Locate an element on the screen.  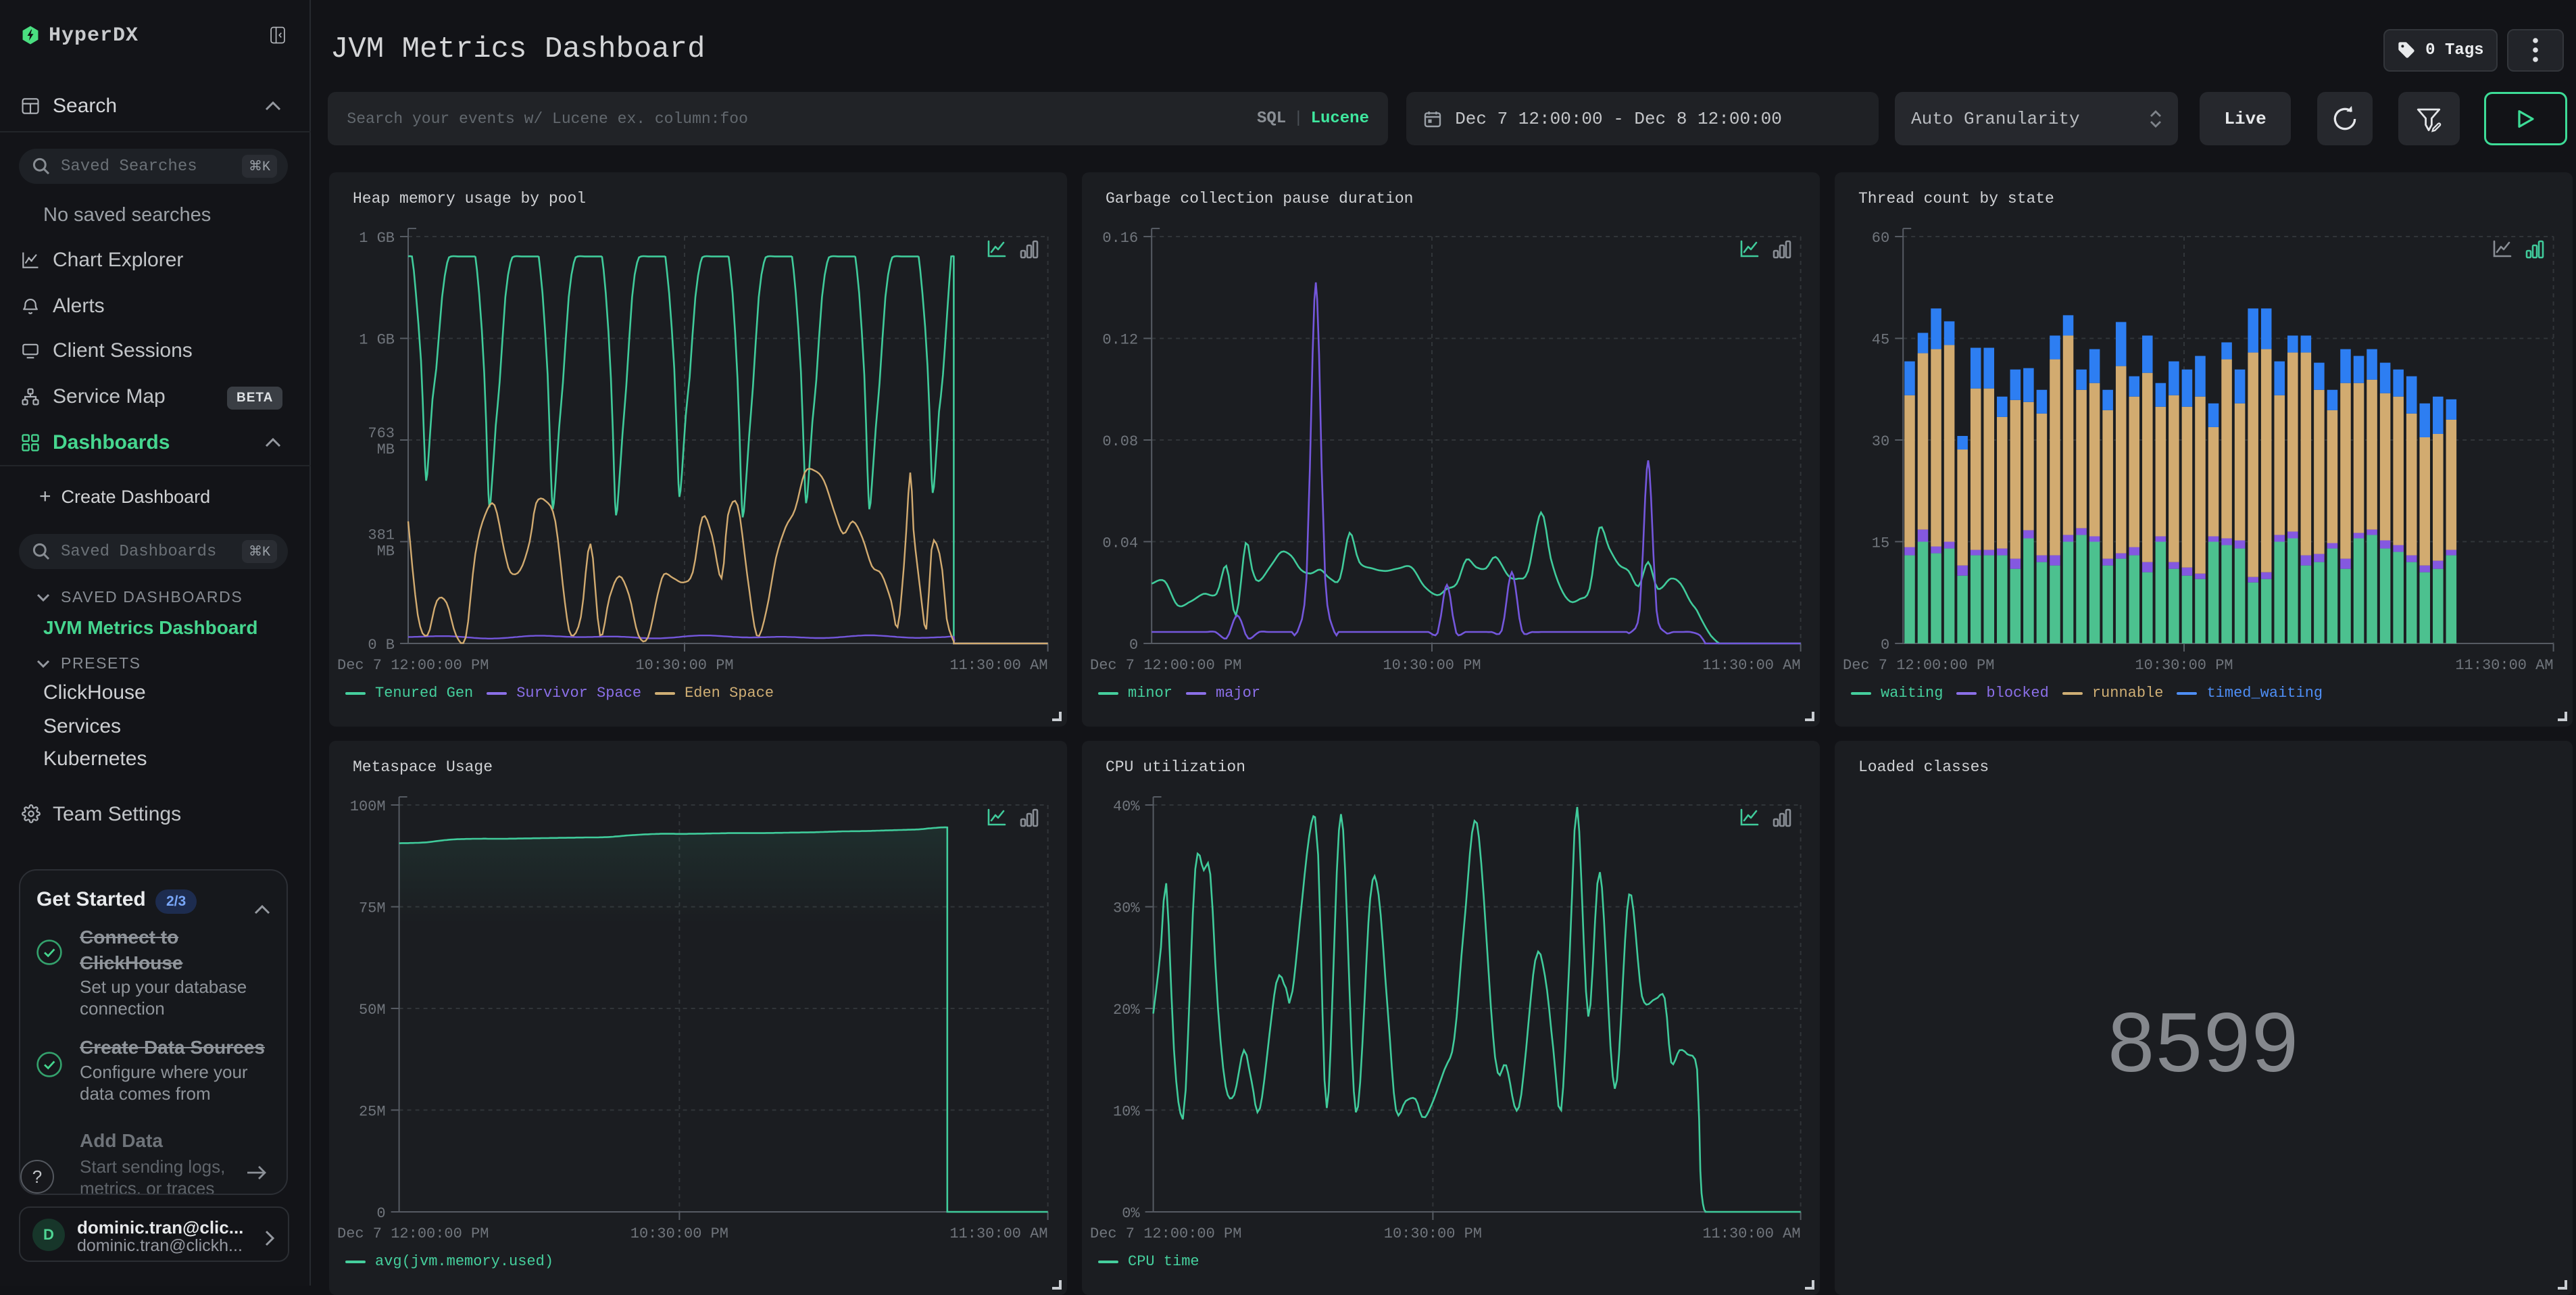
svg-text: 0.04 is located at coordinates (1120, 543).